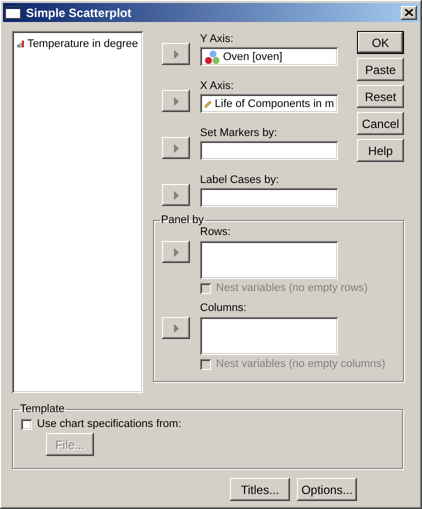  I want to click on input-field: Life of Components in m, so click(269, 103).